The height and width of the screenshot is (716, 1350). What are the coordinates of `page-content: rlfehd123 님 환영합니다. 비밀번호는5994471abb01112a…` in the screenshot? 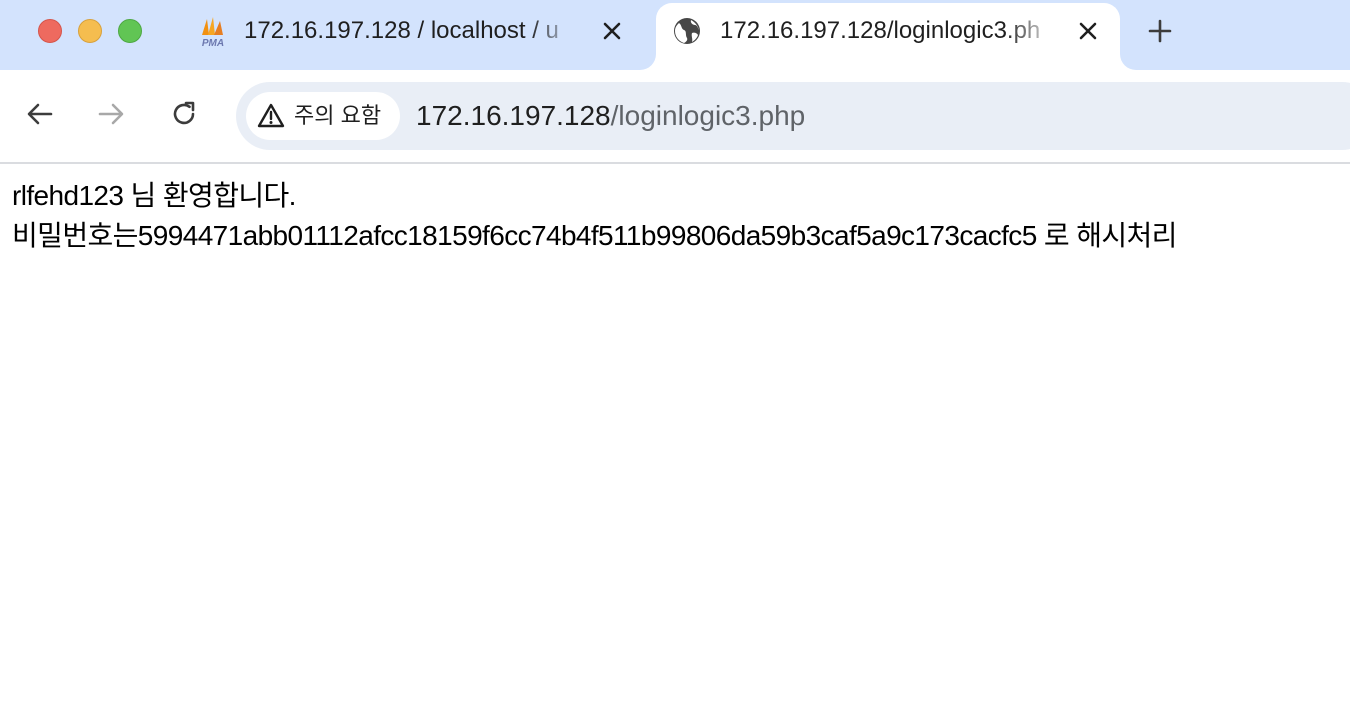 It's located at (677, 216).